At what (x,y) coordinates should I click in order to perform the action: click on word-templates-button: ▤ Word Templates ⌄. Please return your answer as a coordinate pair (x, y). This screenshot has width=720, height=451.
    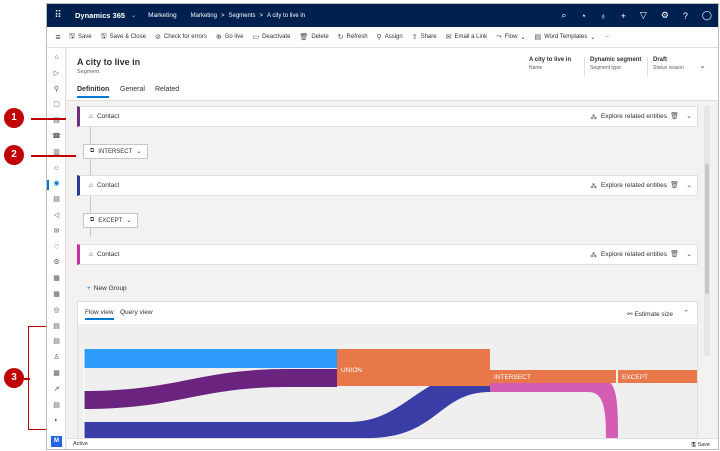
    Looking at the image, I should click on (564, 37).